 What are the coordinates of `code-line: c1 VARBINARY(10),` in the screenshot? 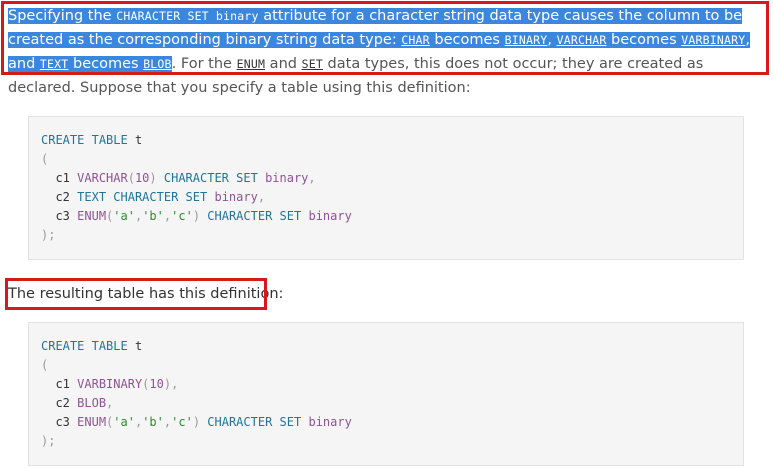 It's located at (386, 384).